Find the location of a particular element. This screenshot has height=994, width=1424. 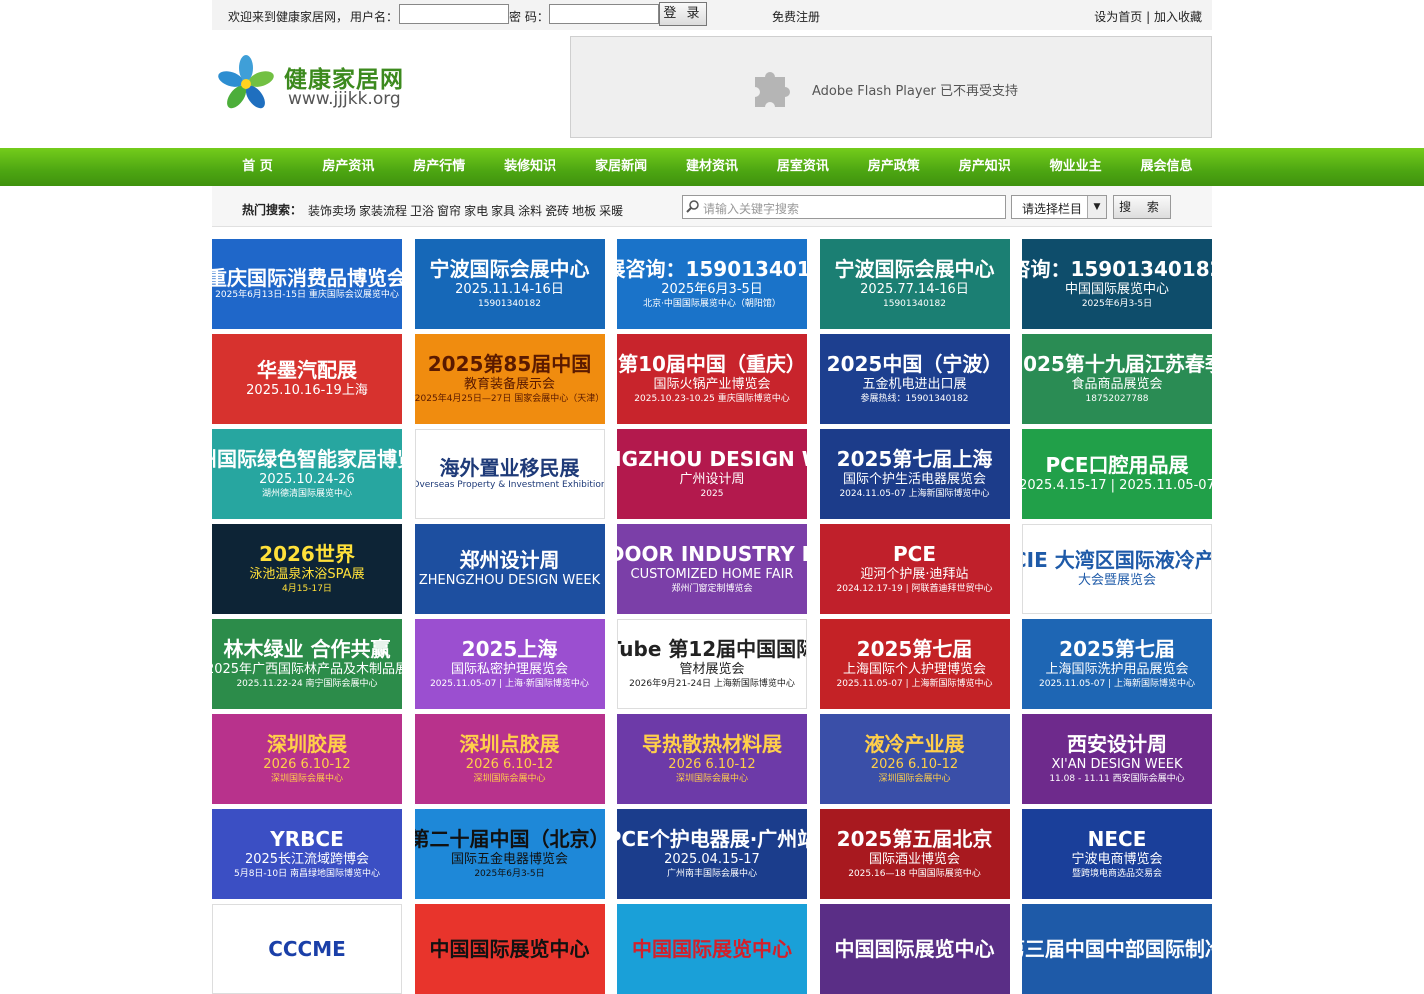

nav-item: 房产知识 is located at coordinates (984, 167).